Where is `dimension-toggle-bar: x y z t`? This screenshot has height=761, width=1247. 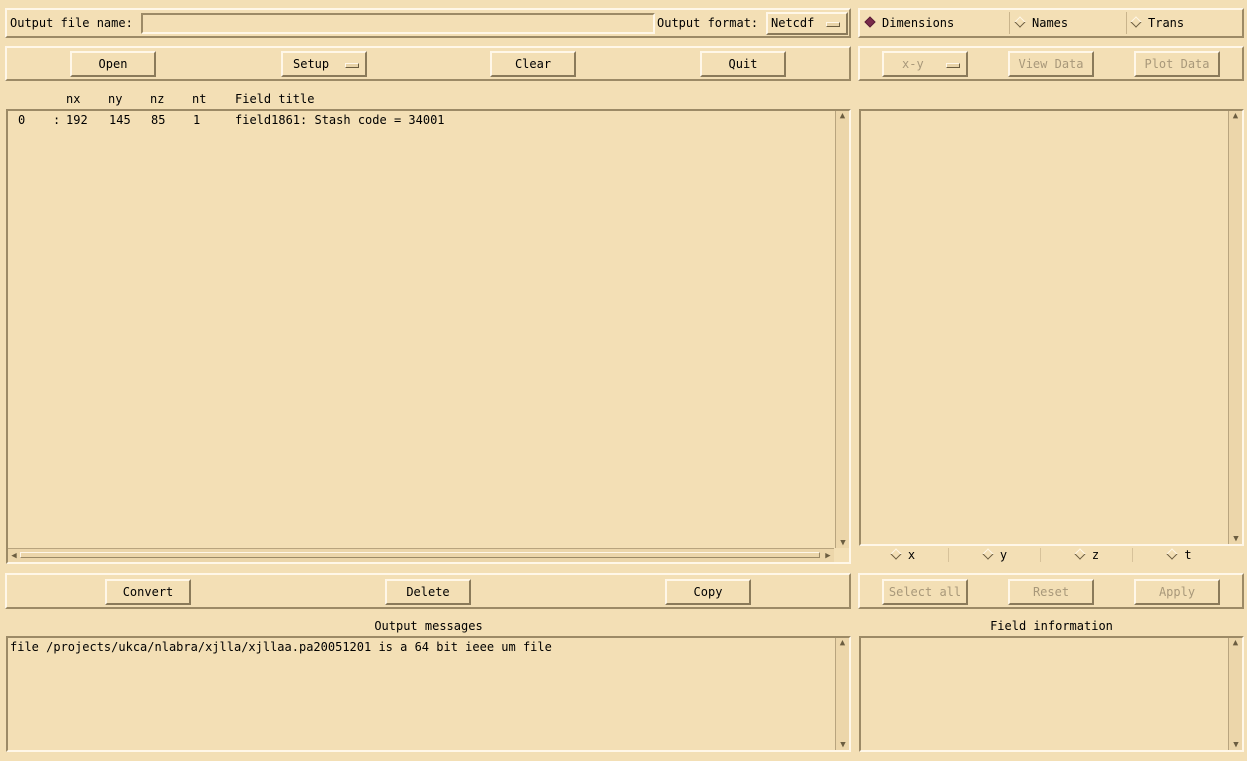 dimension-toggle-bar: x y z t is located at coordinates (1043, 556).